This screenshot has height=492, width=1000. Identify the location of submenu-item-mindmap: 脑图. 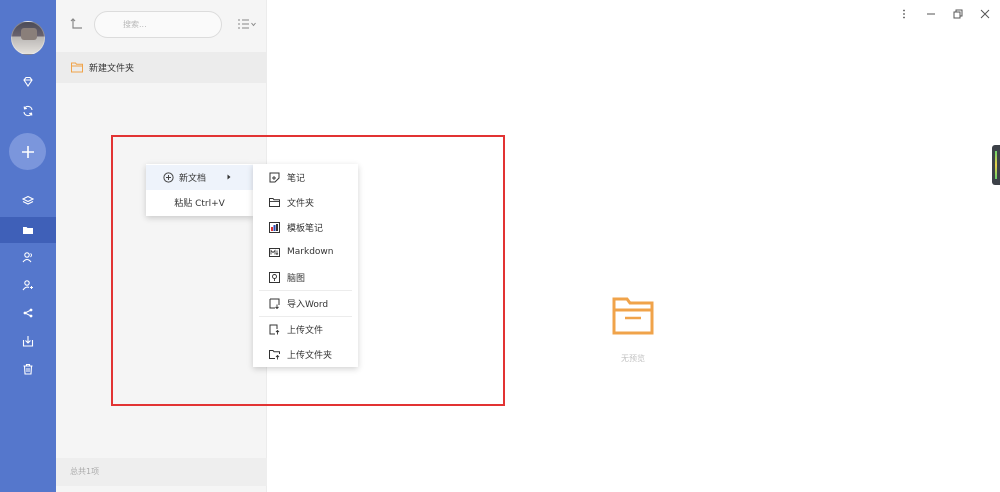
(305, 277).